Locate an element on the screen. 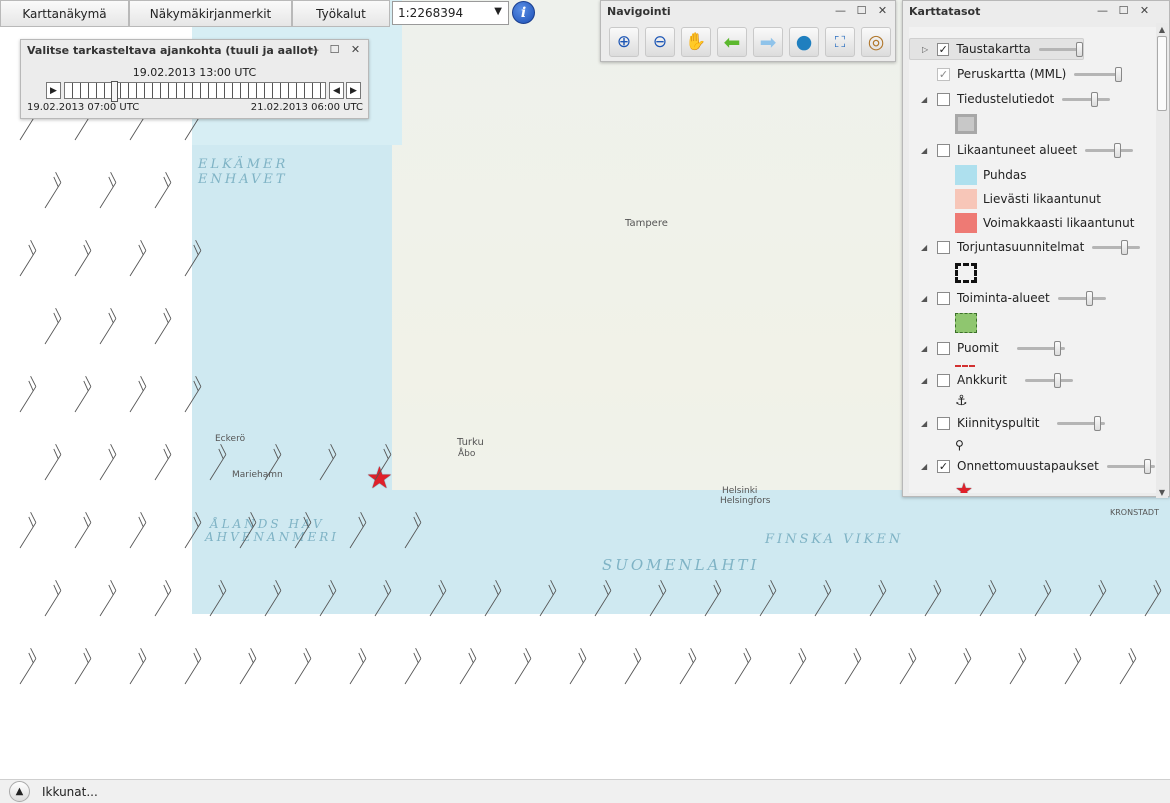 The image size is (1170, 803). menu-tyokalut: Työkalut is located at coordinates (341, 13).